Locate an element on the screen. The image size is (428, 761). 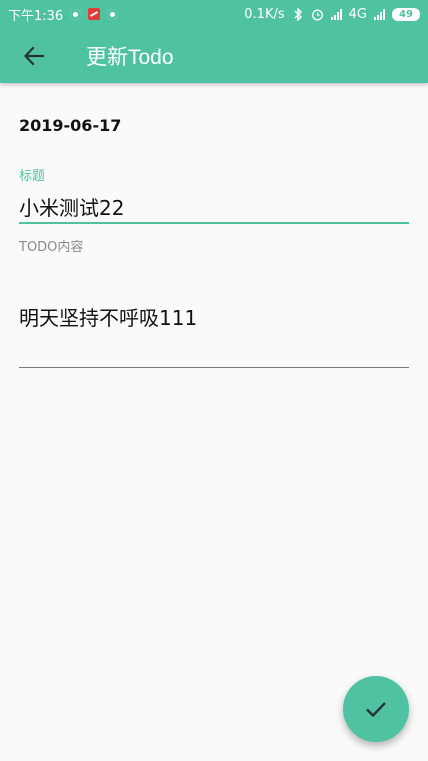
net-speed: 0.1K/s is located at coordinates (264, 14).